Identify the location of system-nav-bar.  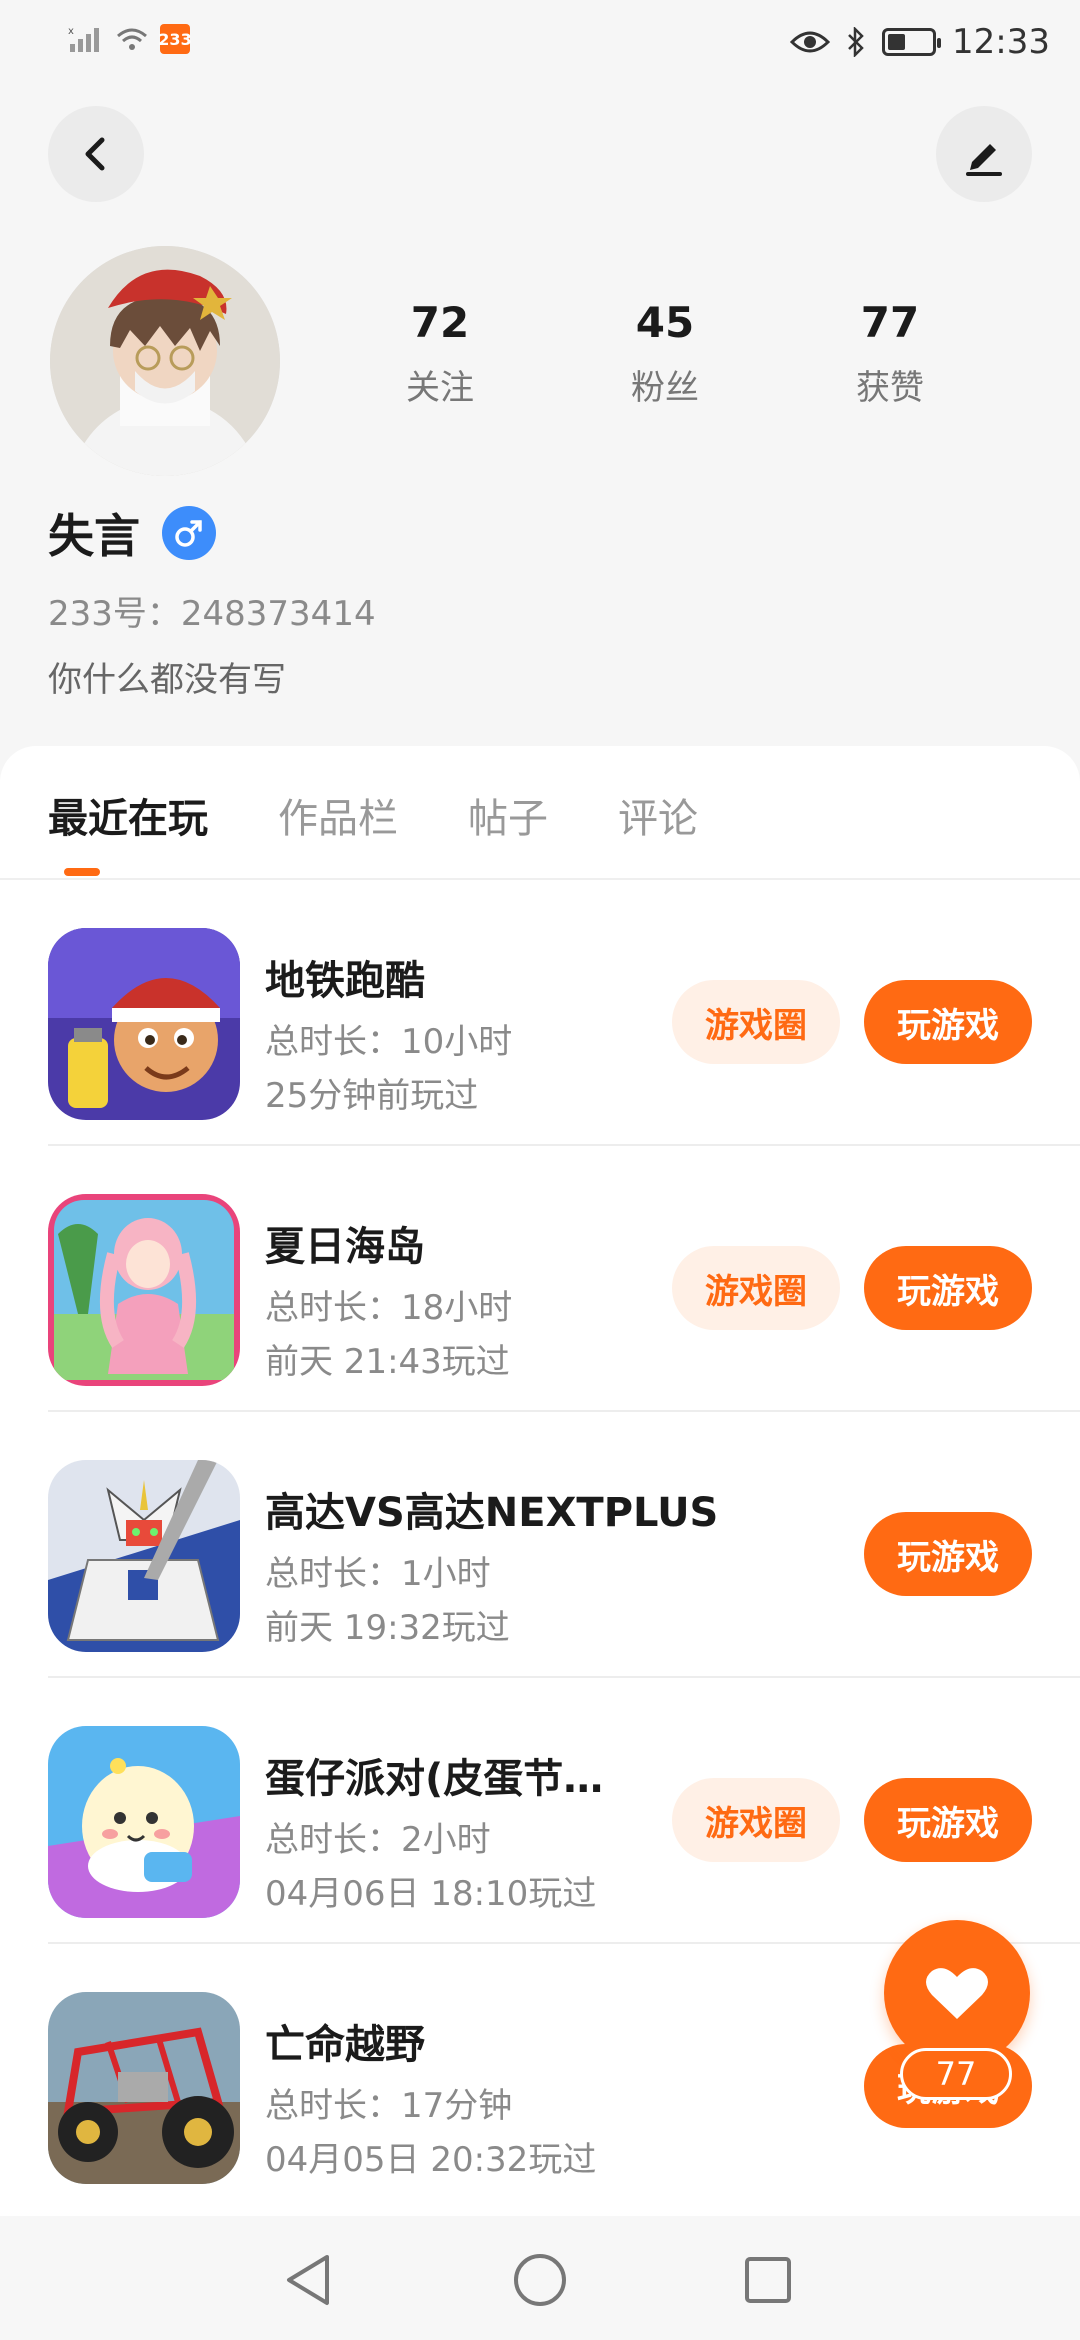
(540, 2278).